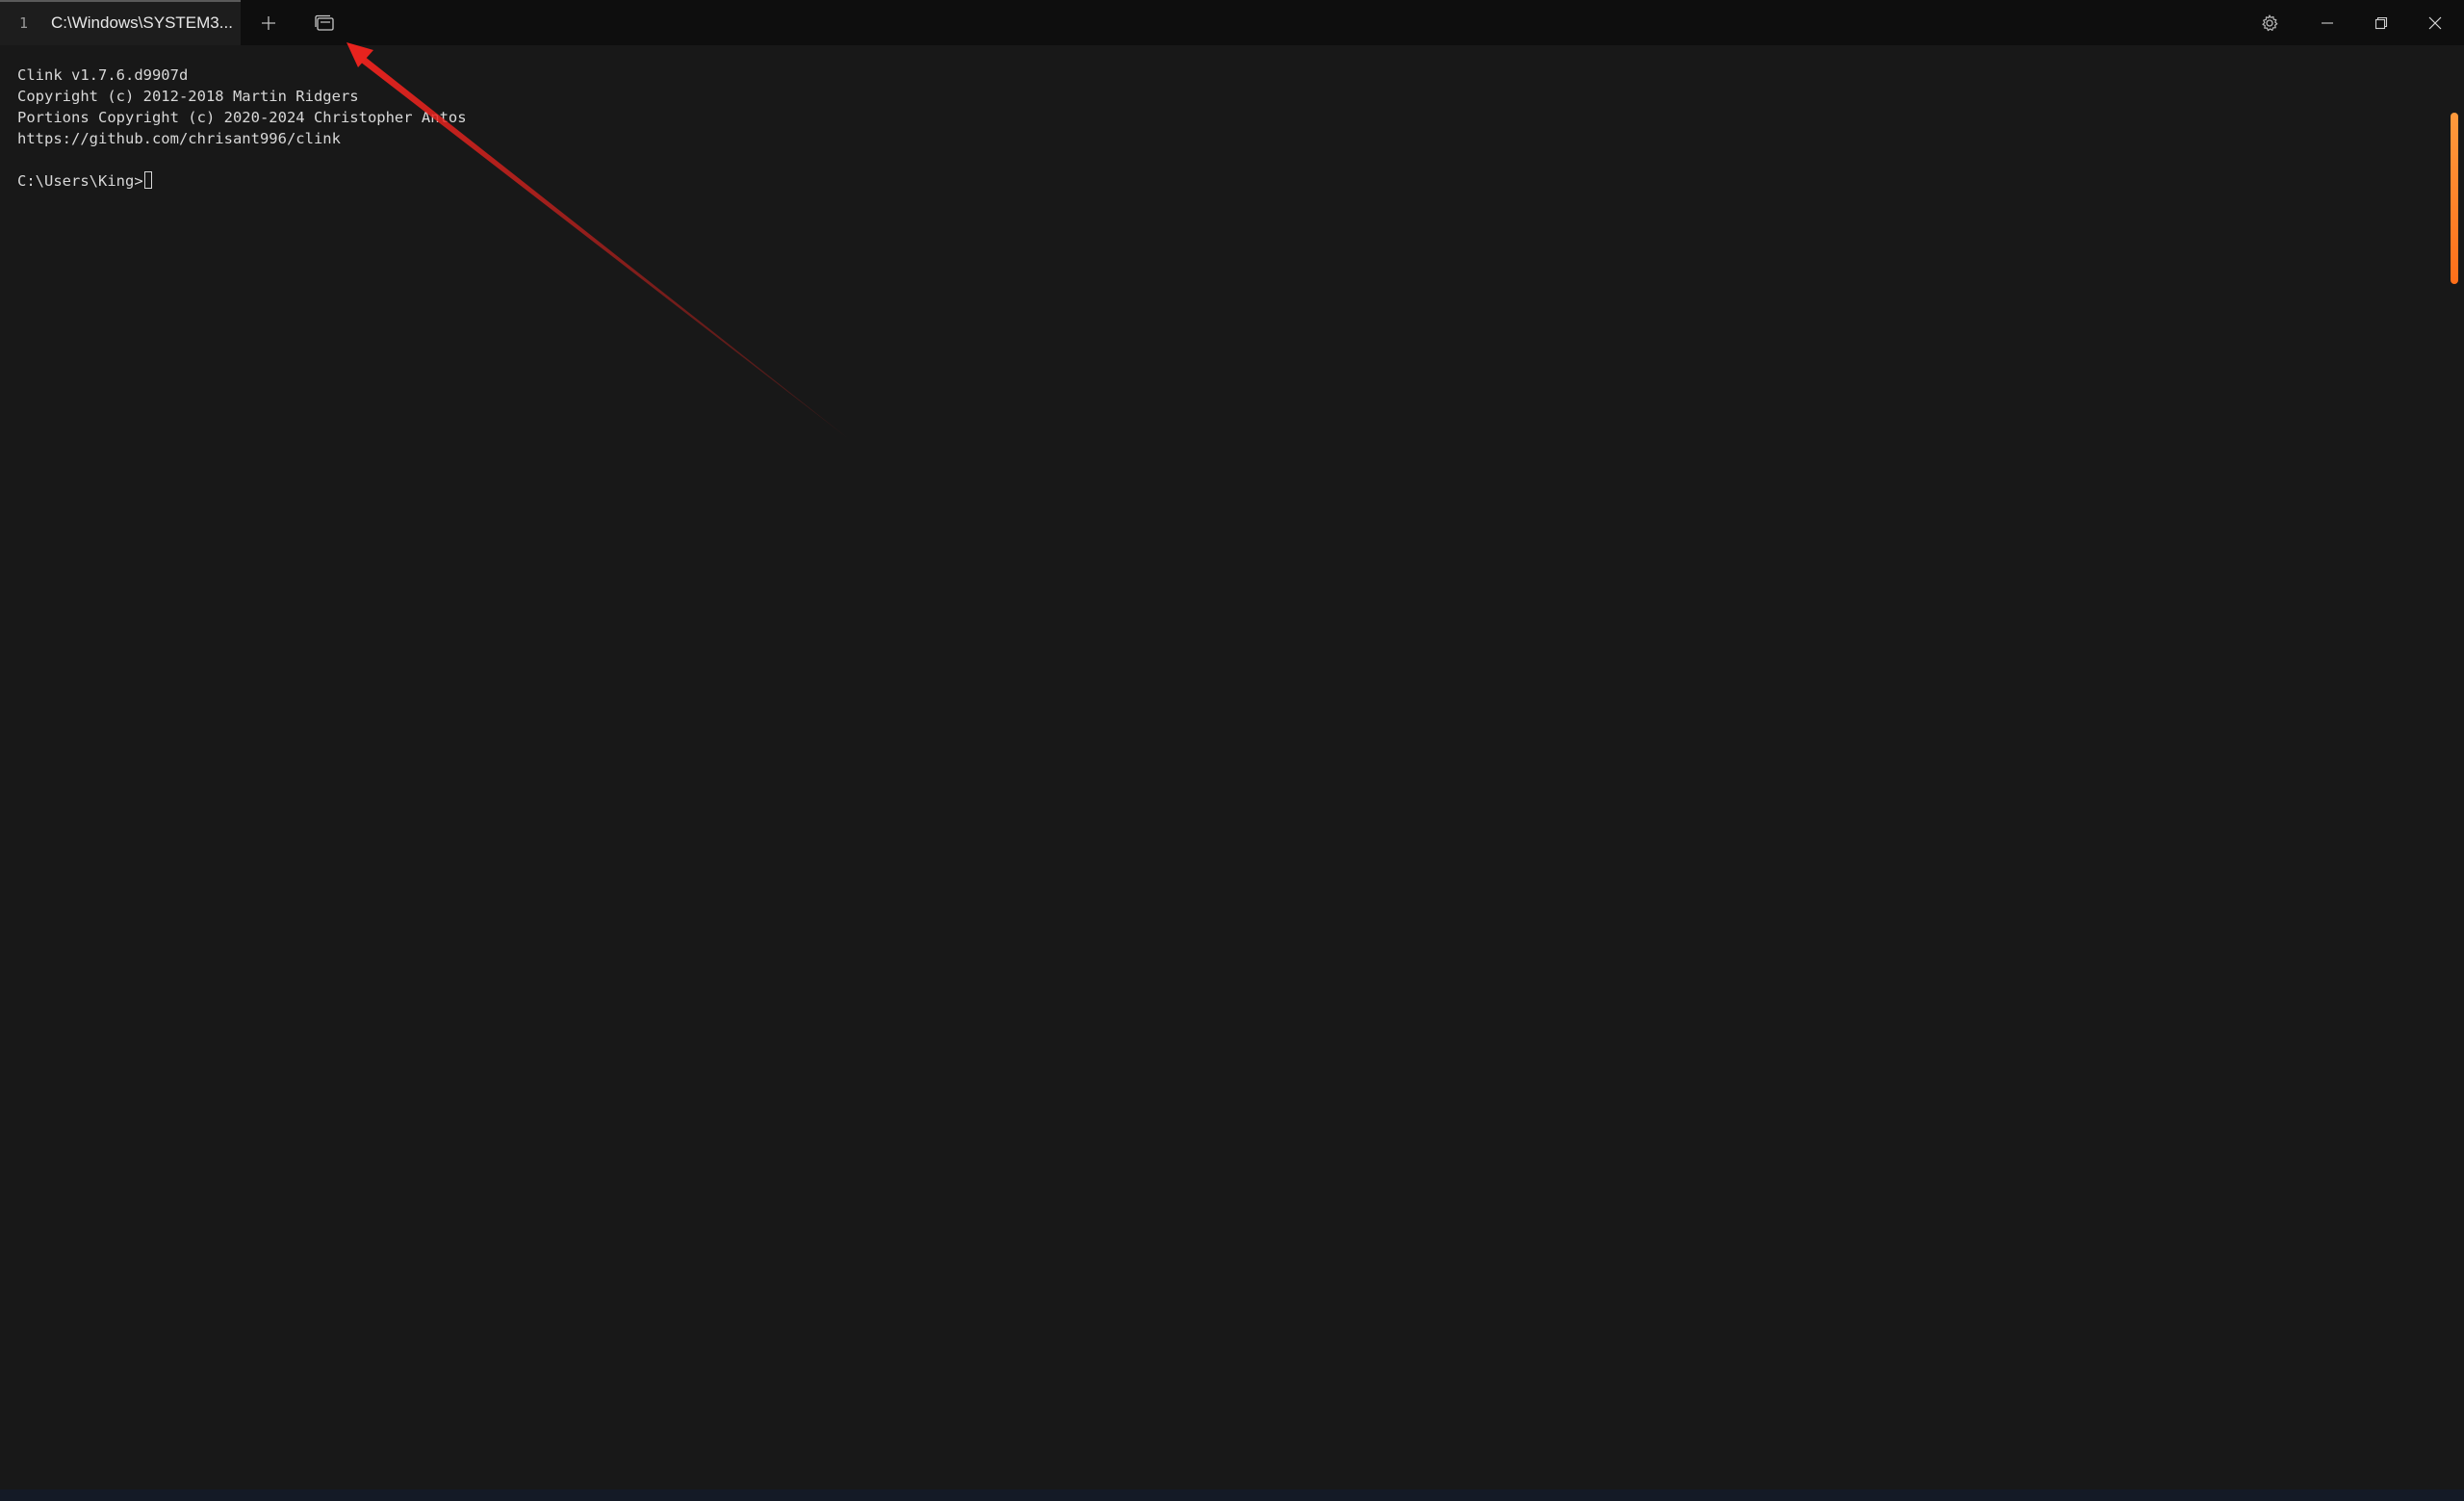 The height and width of the screenshot is (1501, 2464). I want to click on settings-button, so click(2269, 22).